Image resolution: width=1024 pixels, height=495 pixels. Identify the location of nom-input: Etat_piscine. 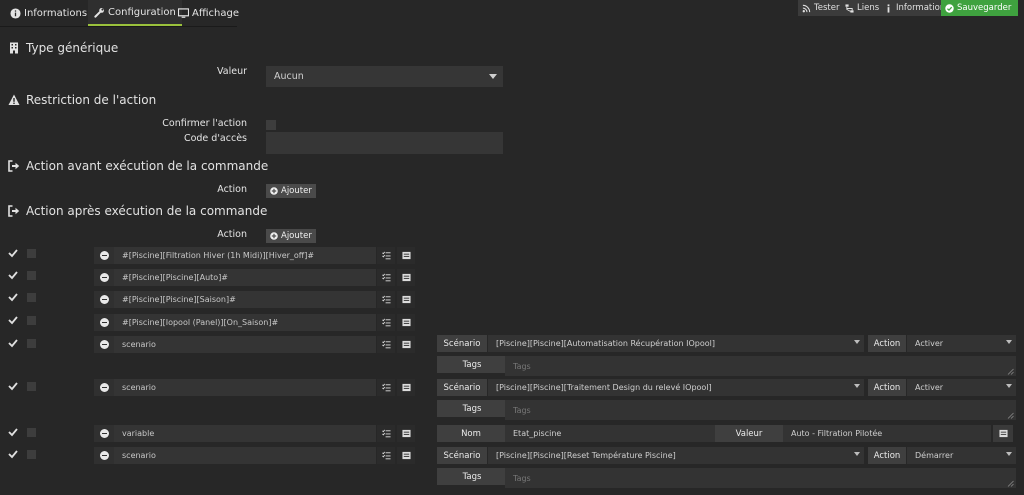
(610, 433).